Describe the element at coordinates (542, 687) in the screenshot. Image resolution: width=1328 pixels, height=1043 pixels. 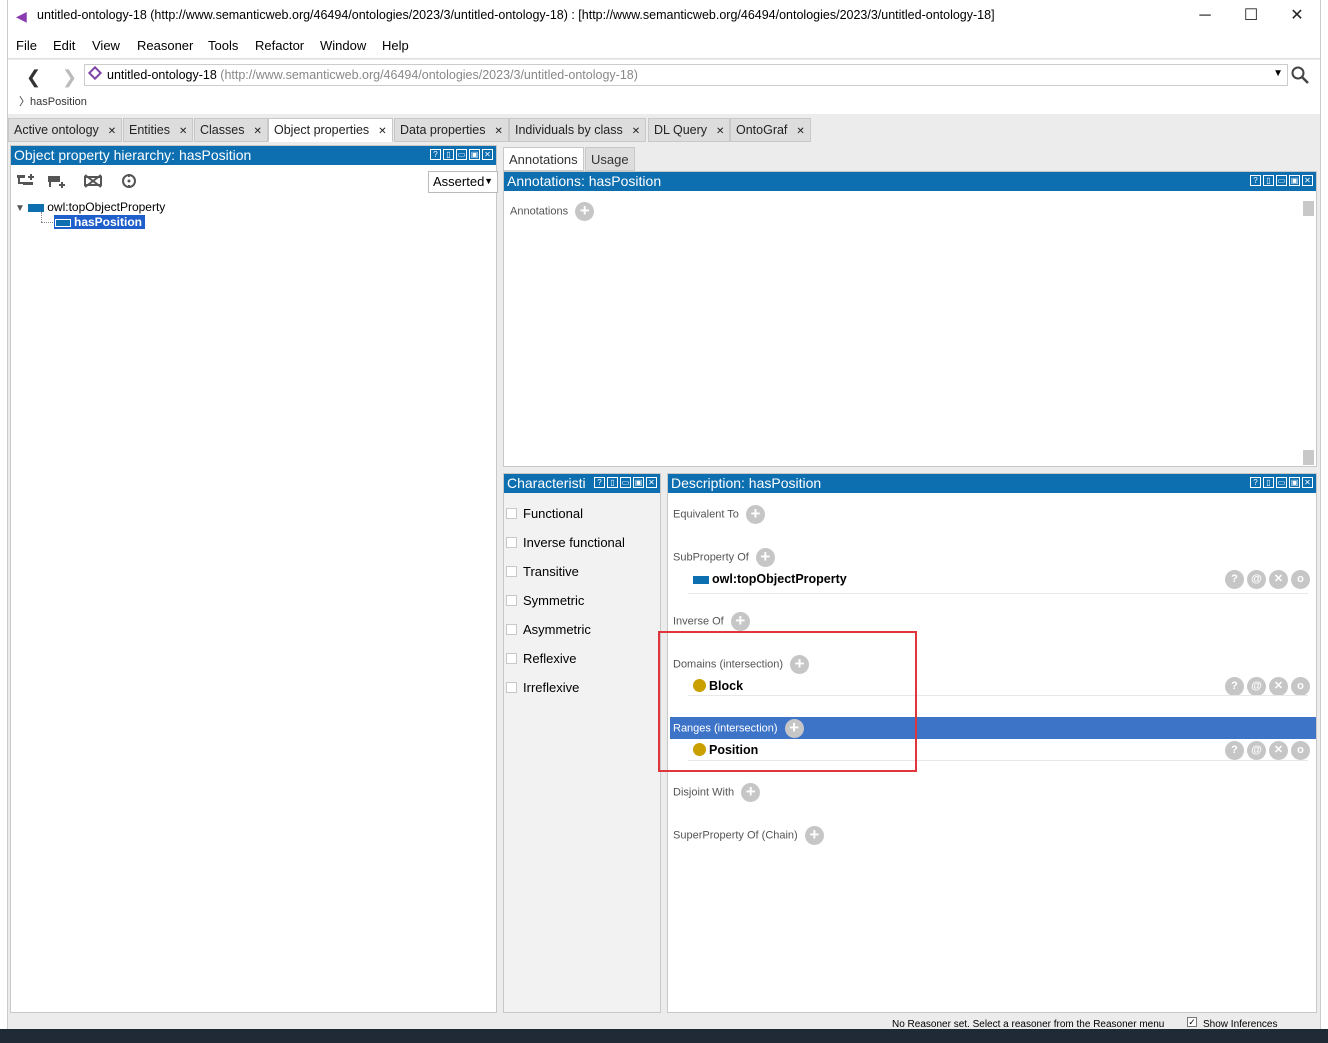
I see `irreflexive-checkbox: Irreflexive` at that location.